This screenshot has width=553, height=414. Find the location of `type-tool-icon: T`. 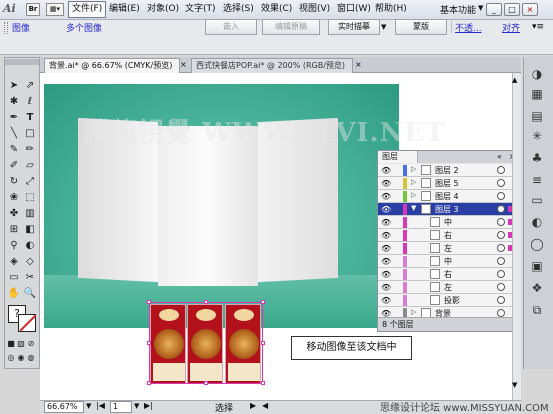

type-tool-icon: T is located at coordinates (30, 118).